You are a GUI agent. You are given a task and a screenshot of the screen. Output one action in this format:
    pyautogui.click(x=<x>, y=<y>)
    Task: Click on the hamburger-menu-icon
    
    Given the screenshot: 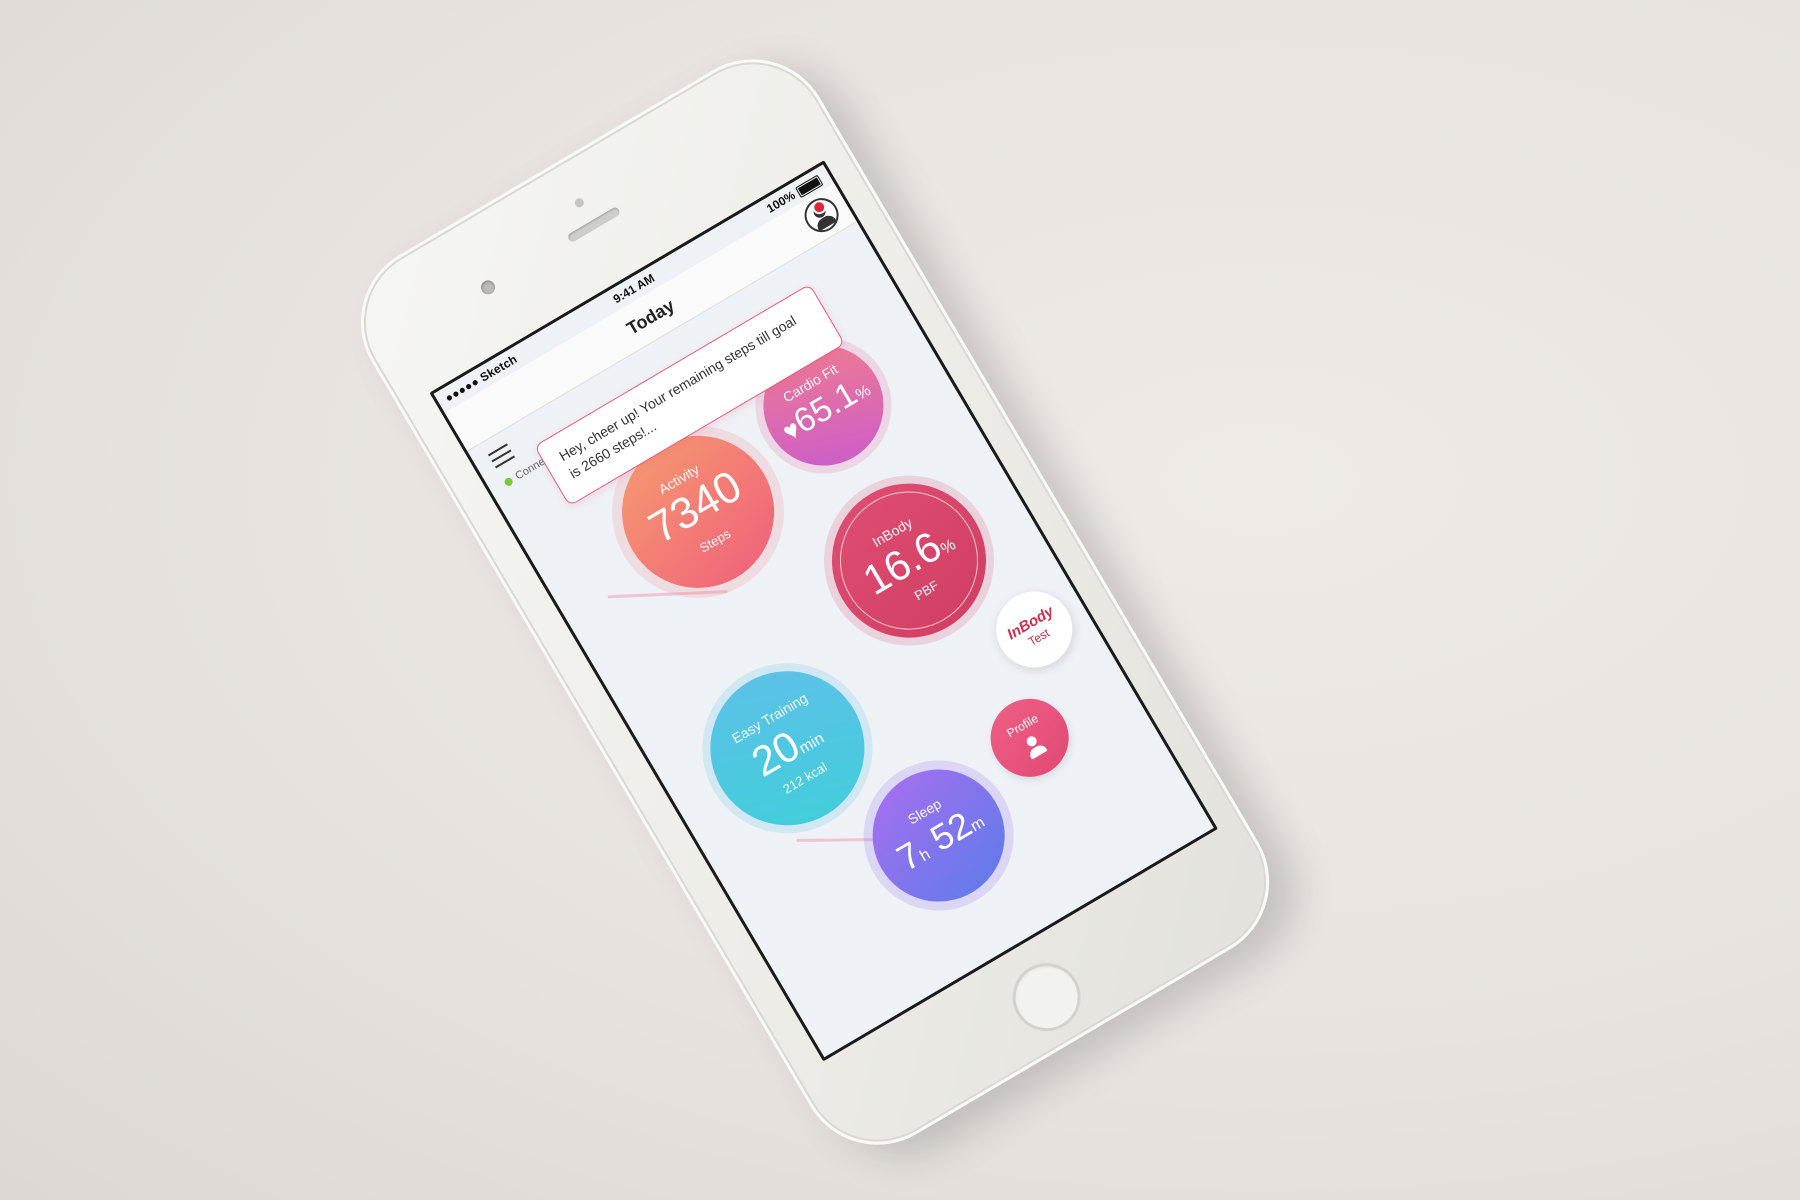 What is the action you would take?
    pyautogui.click(x=501, y=456)
    